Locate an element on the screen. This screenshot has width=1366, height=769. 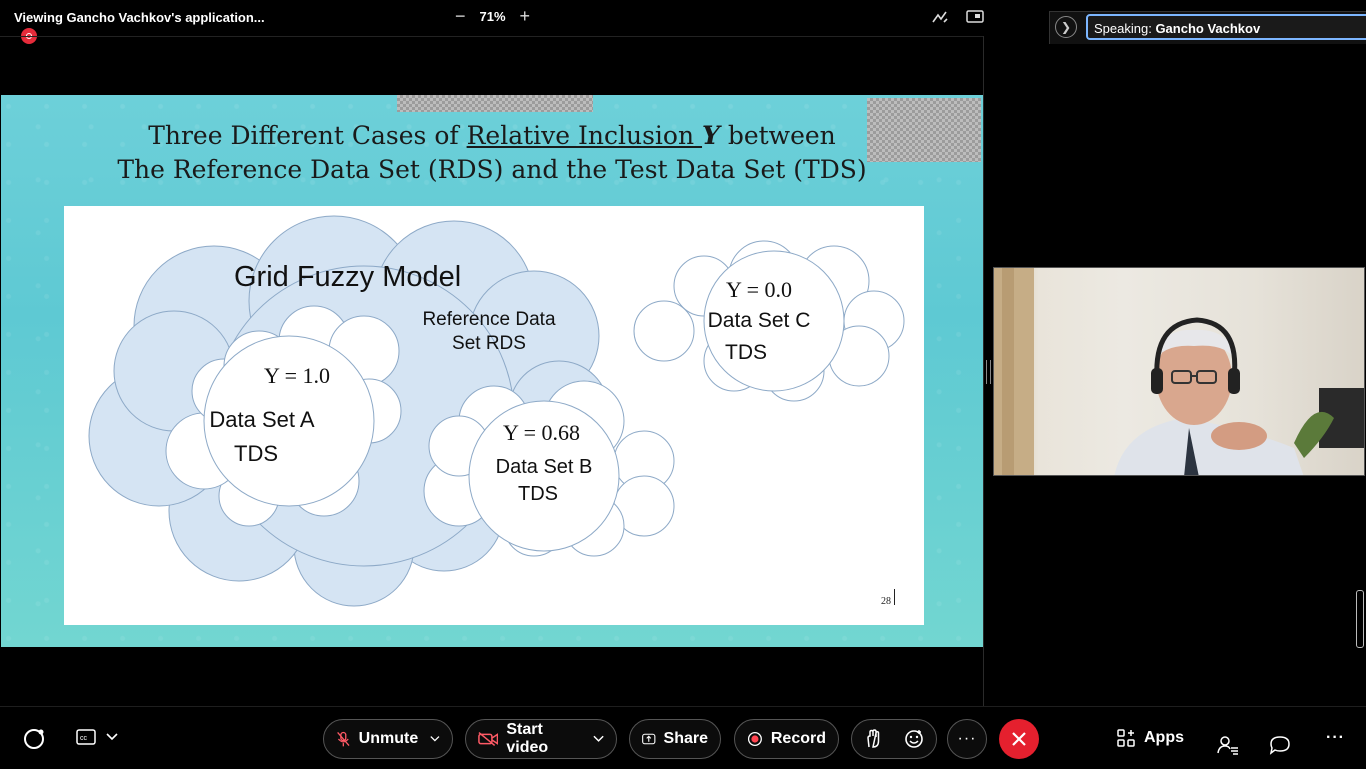
video-off-icon is located at coordinates (488, 739).